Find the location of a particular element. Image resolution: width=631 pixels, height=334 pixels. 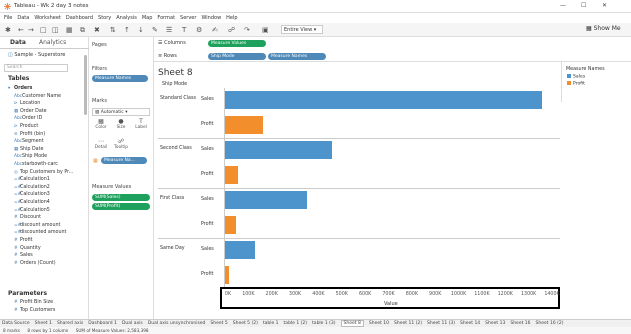

sheet-tab: Dual axis is located at coordinates (132, 323).